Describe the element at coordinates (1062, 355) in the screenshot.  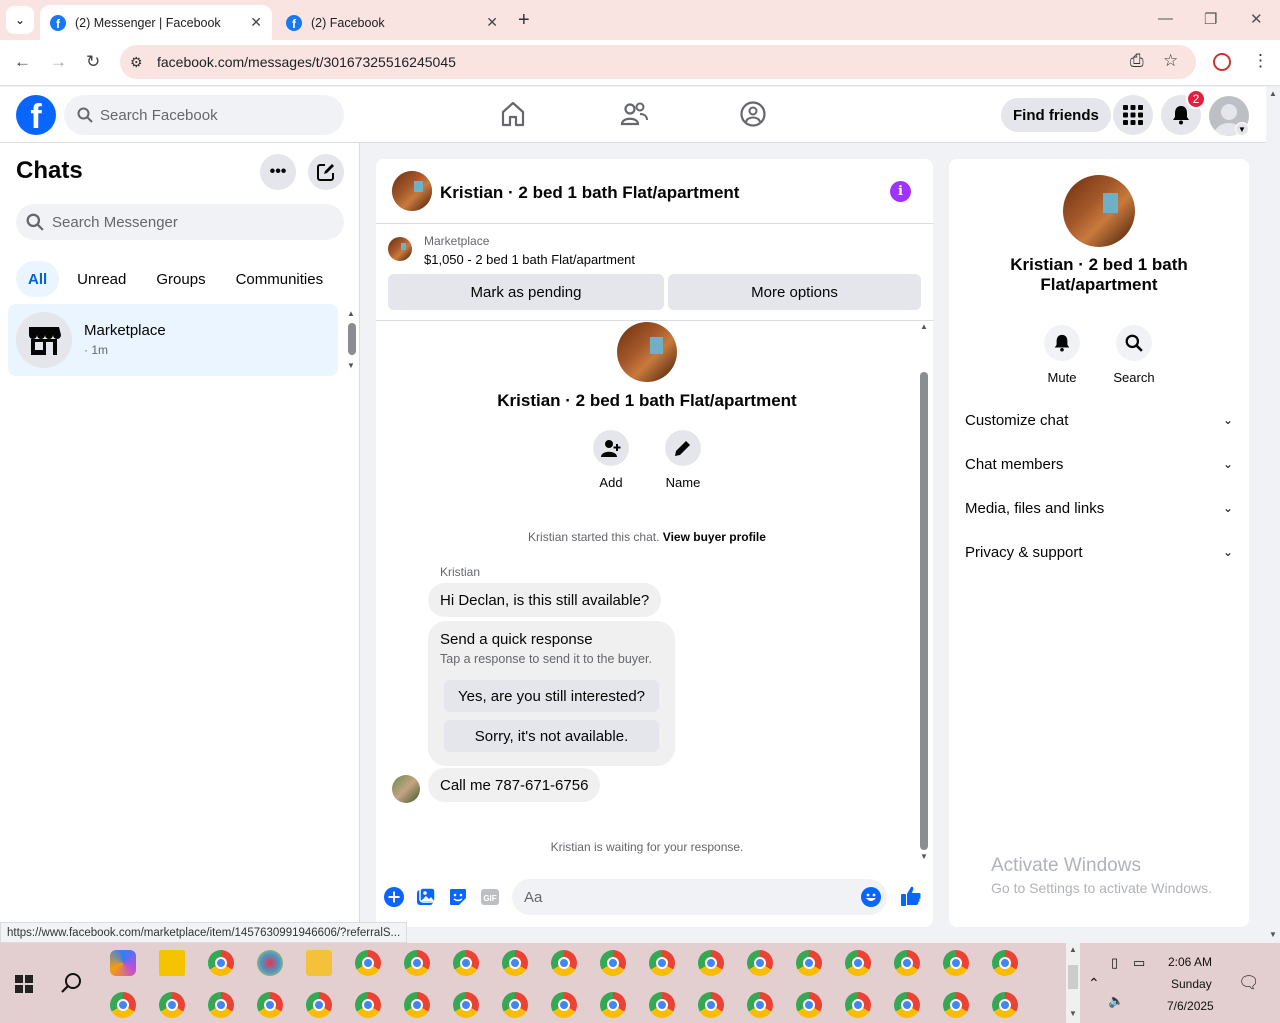
I see `mute-action: Mute` at that location.